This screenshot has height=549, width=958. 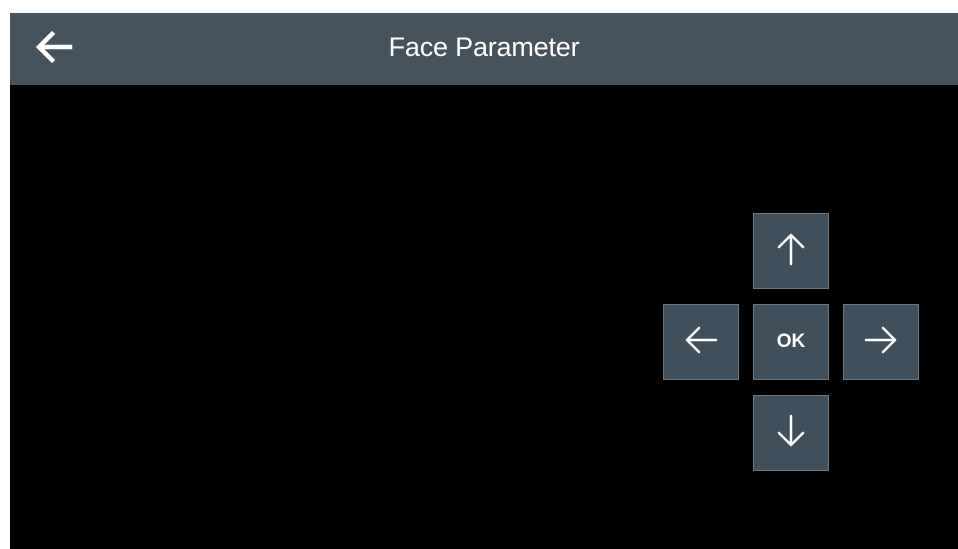 I want to click on title-bar: Face Parameter, so click(x=484, y=49).